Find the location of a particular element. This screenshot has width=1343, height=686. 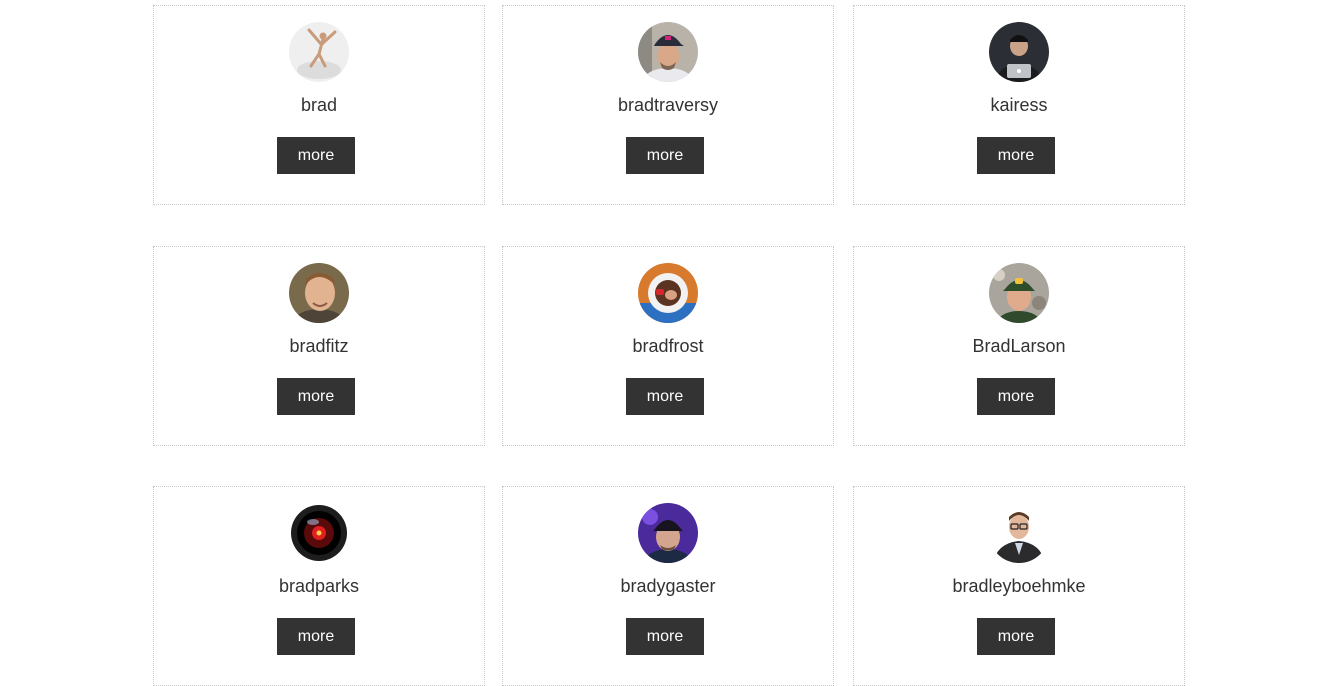

user-card: bradfitz more is located at coordinates (319, 346).